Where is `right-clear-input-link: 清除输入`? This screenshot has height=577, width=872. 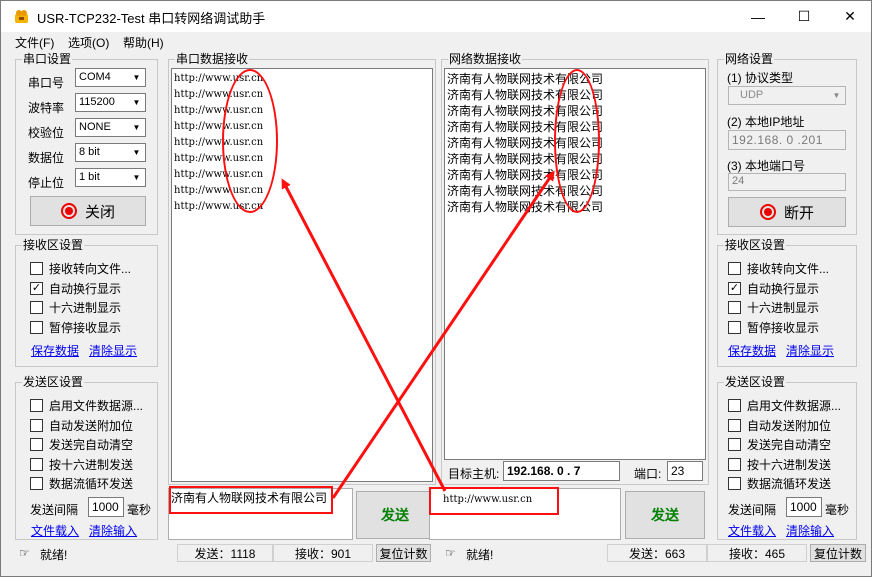
right-clear-input-link: 清除输入 is located at coordinates (810, 530).